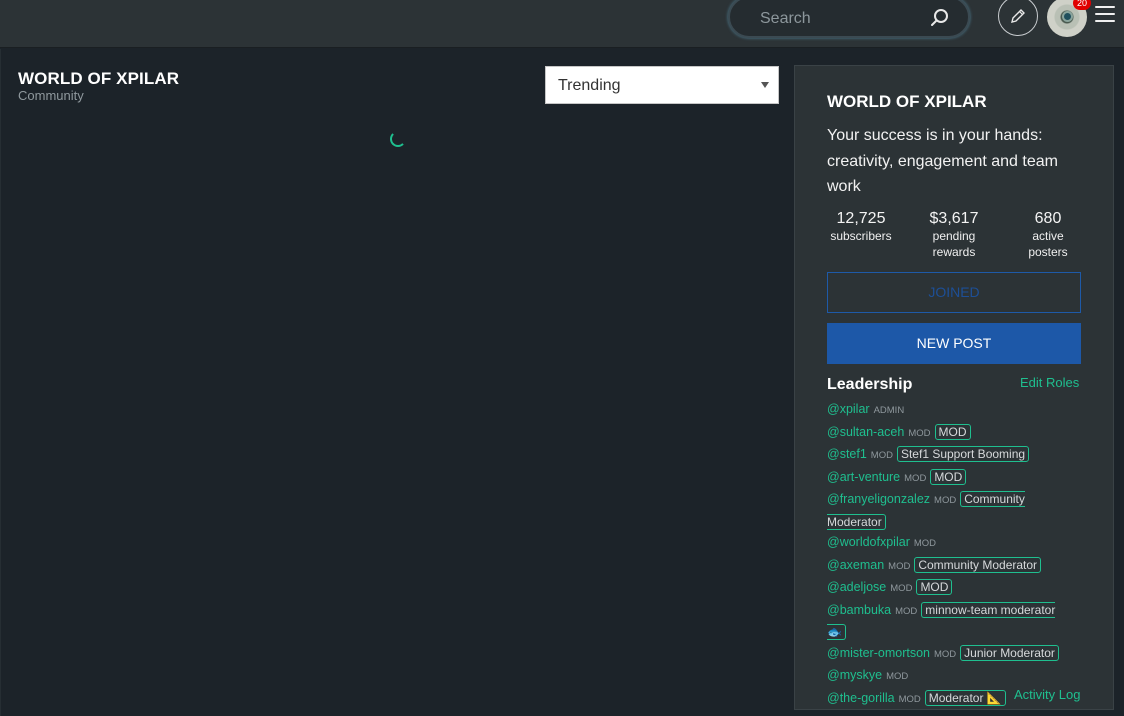 The image size is (1124, 716). Describe the element at coordinates (1105, 15) in the screenshot. I see `menu-icon` at that location.